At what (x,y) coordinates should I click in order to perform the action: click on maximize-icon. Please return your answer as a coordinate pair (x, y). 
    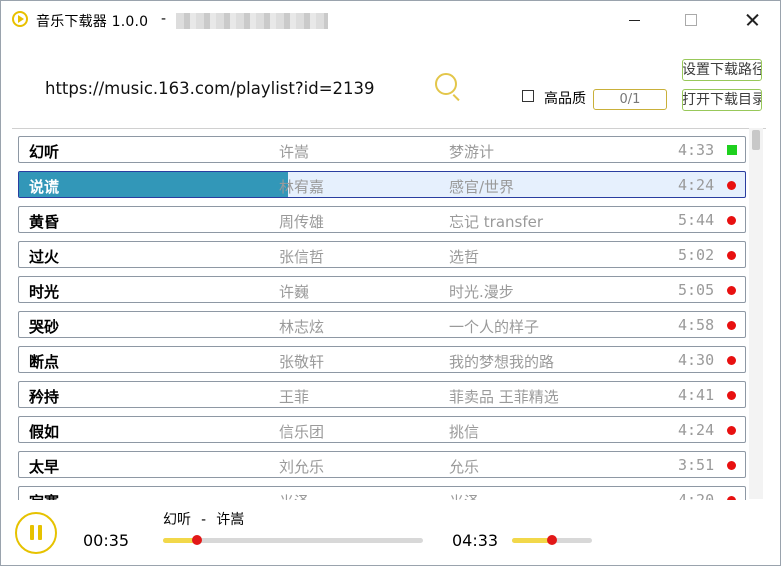
    Looking at the image, I should click on (691, 20).